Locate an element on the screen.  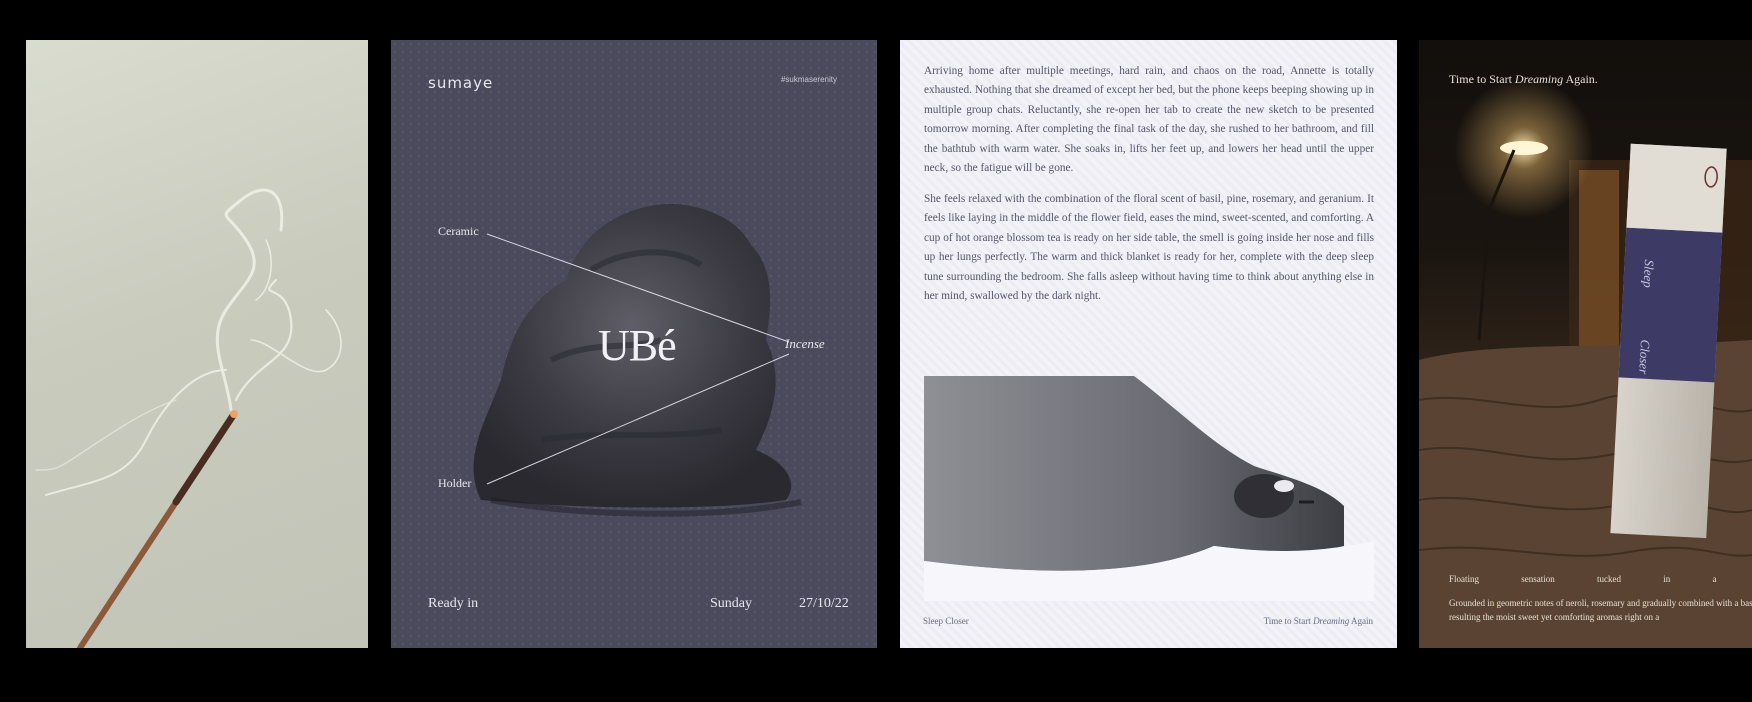
poster-title: UBé is located at coordinates (637, 345).